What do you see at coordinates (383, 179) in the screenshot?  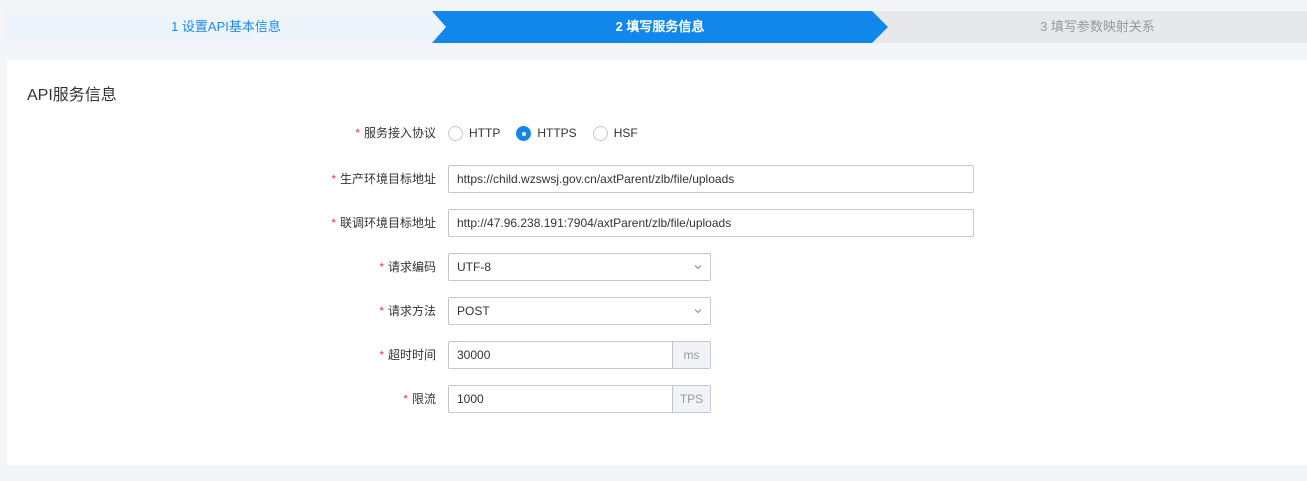 I see `prod-url-label: * 生产环境目标地址` at bounding box center [383, 179].